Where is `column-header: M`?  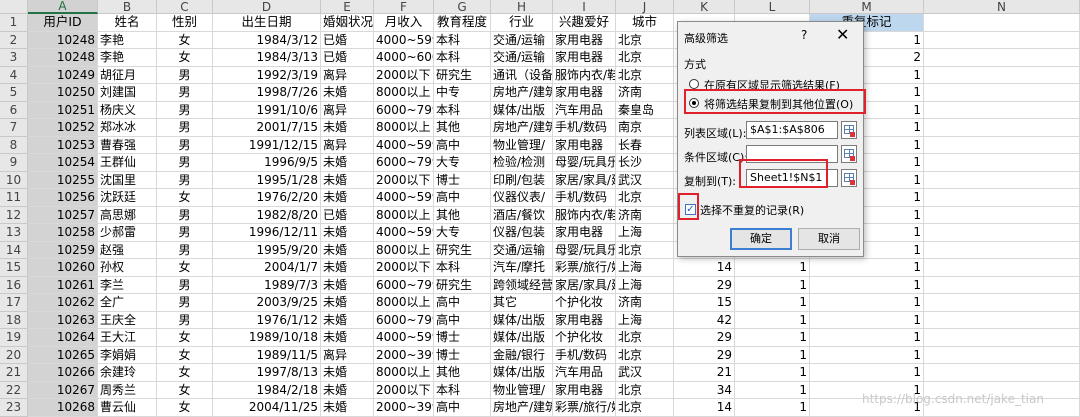 column-header: M is located at coordinates (867, 7).